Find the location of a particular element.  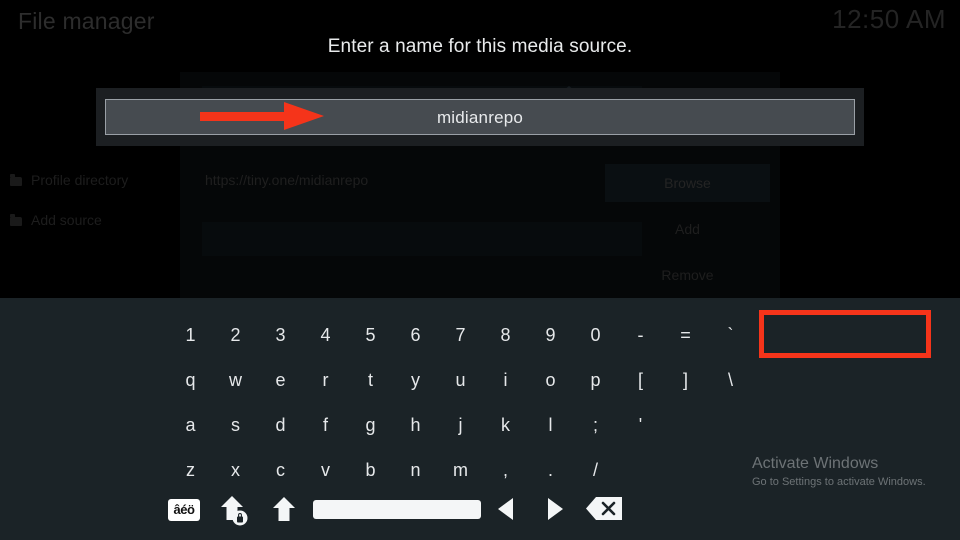

file-manager-sidebar: Profile directory Add source is located at coordinates (90, 225).